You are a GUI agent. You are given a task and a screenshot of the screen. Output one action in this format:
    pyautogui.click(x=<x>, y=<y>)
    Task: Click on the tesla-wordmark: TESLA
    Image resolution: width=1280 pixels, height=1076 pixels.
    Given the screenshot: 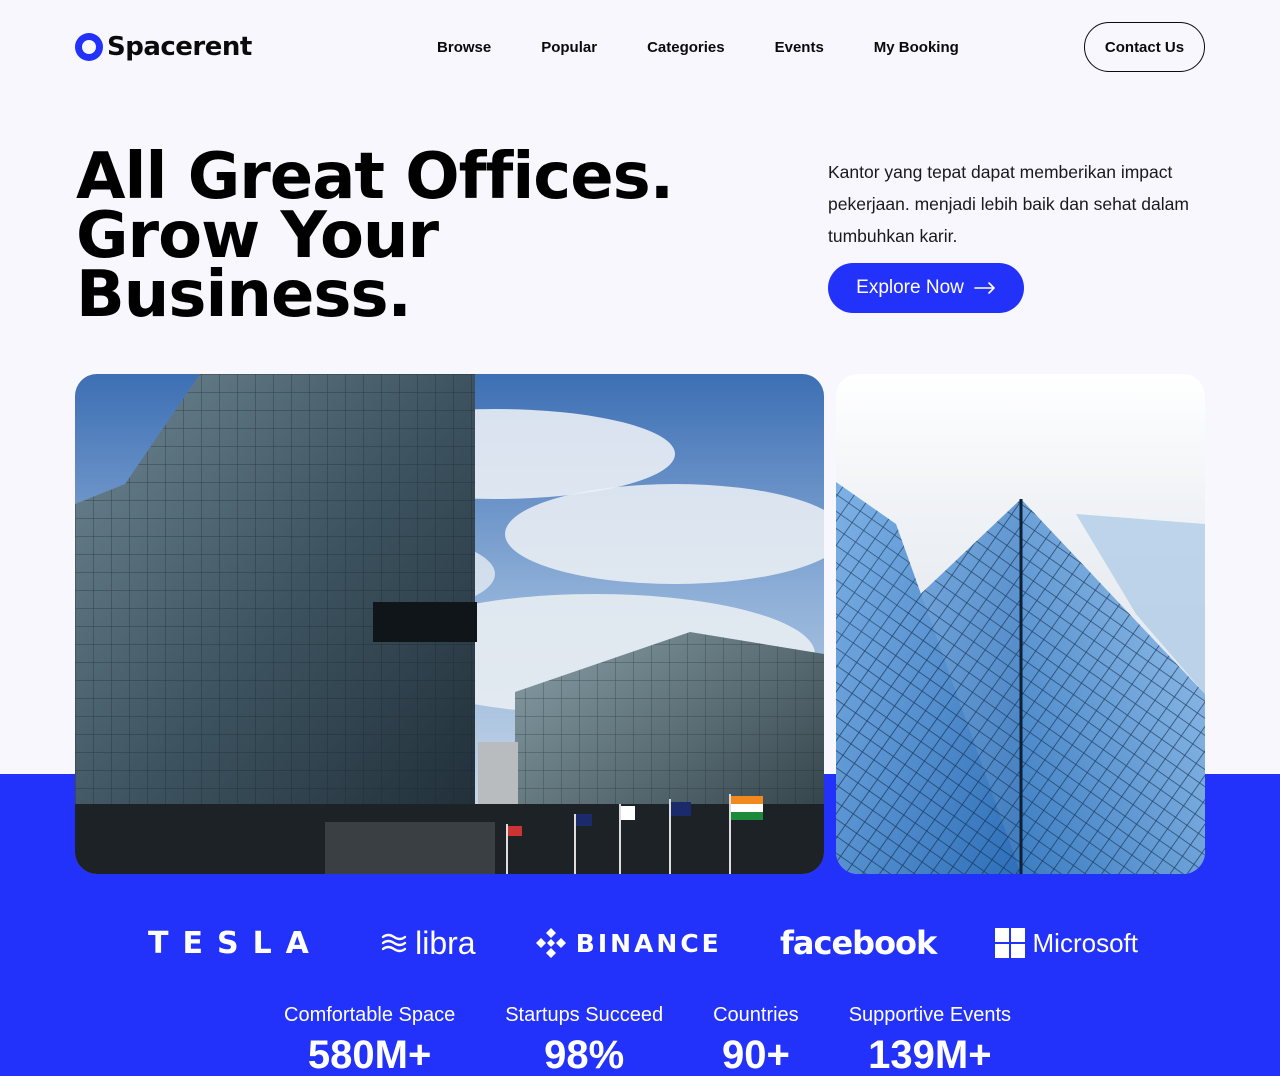 What is the action you would take?
    pyautogui.click(x=235, y=943)
    